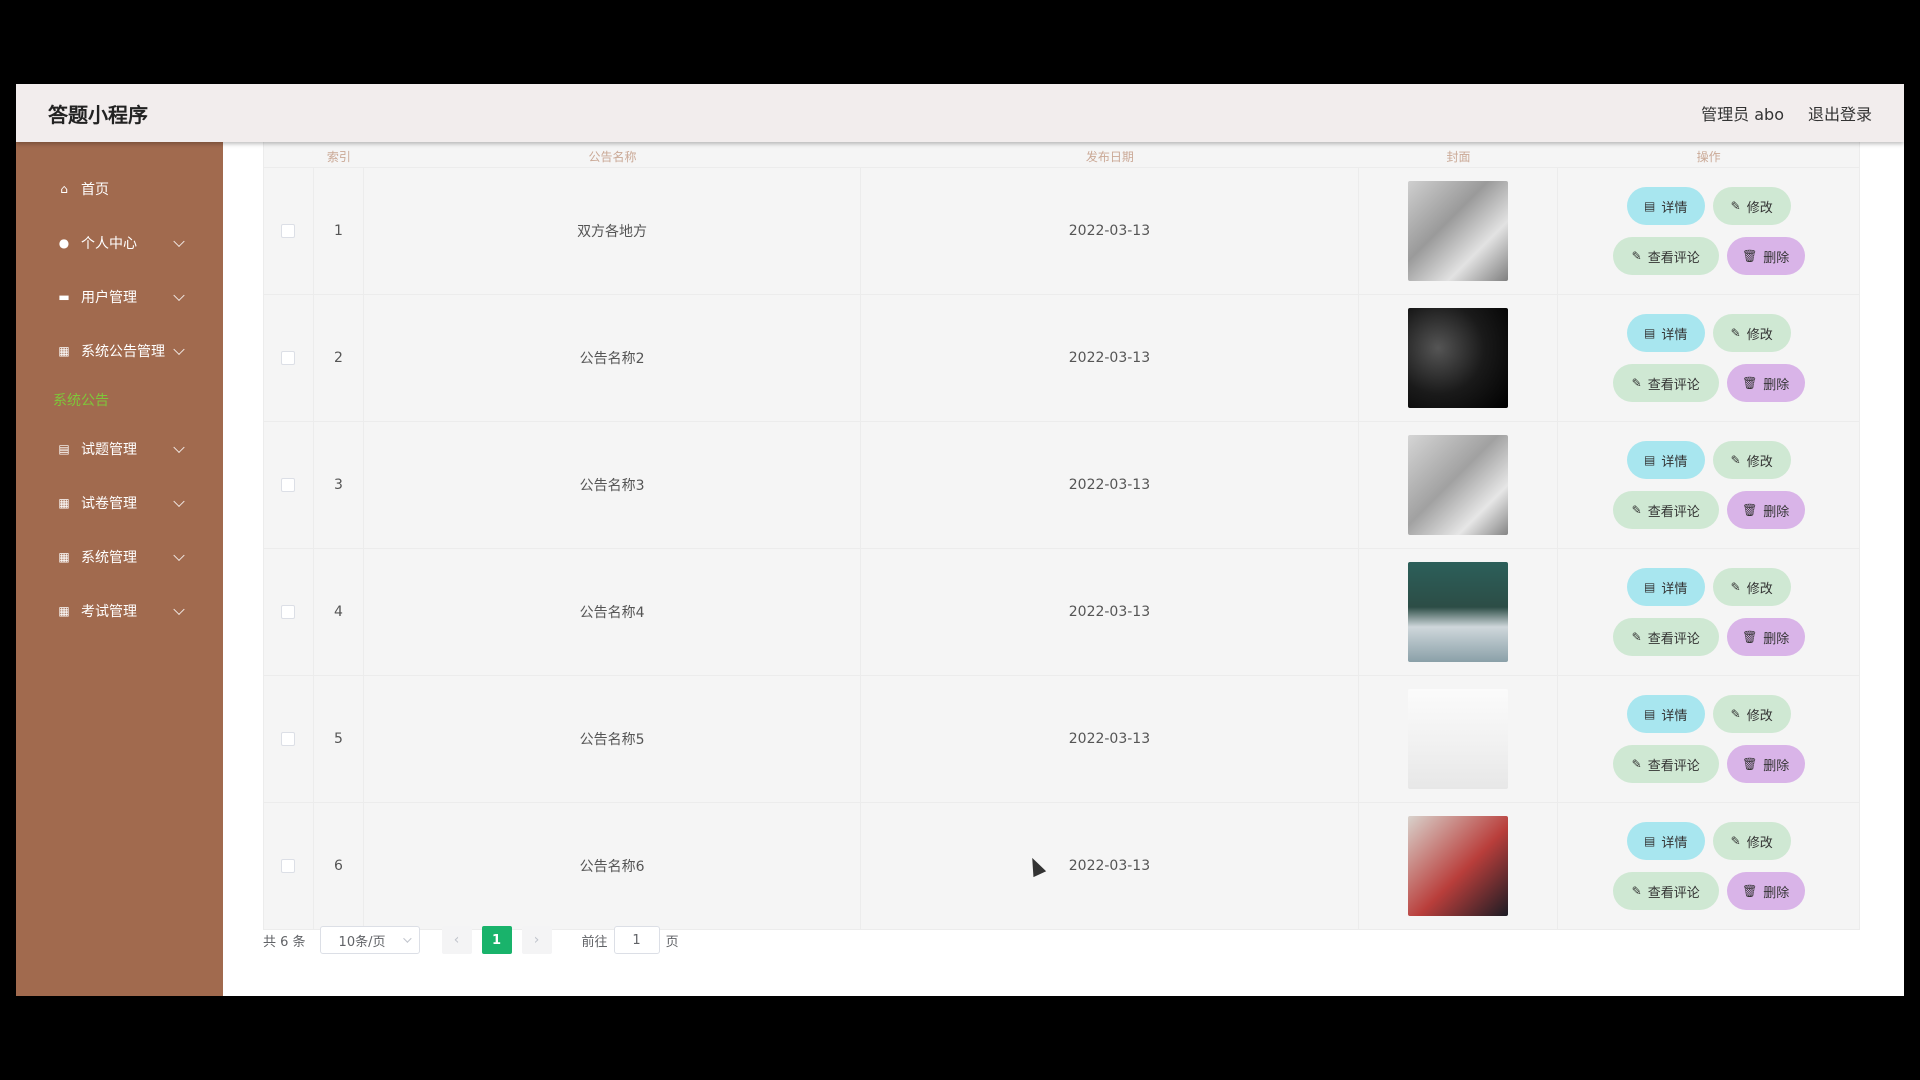 The width and height of the screenshot is (1920, 1080). Describe the element at coordinates (613, 739) in the screenshot. I see `row-name: 公告名称5` at that location.